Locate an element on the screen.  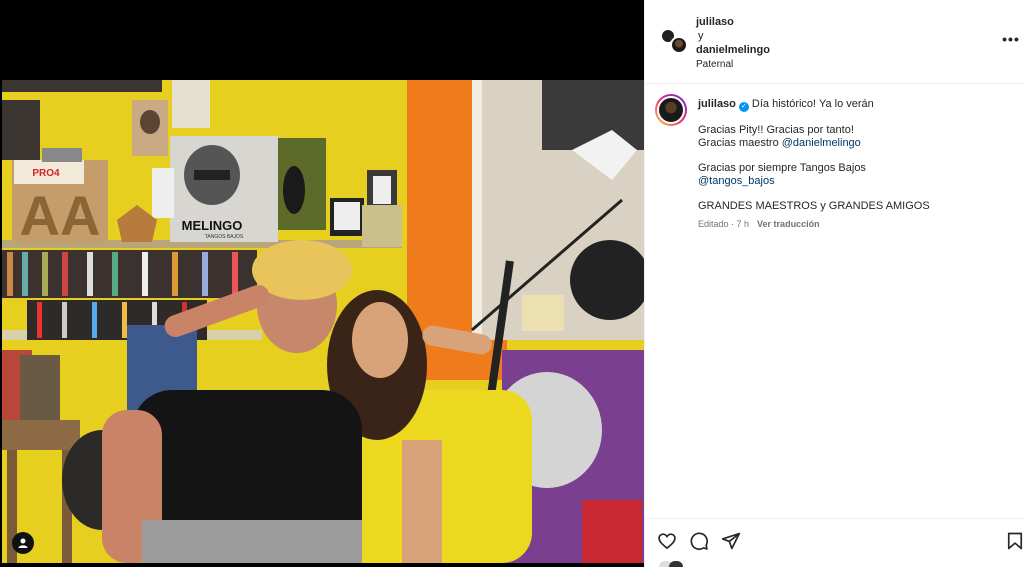
send-icon is located at coordinates (731, 541).